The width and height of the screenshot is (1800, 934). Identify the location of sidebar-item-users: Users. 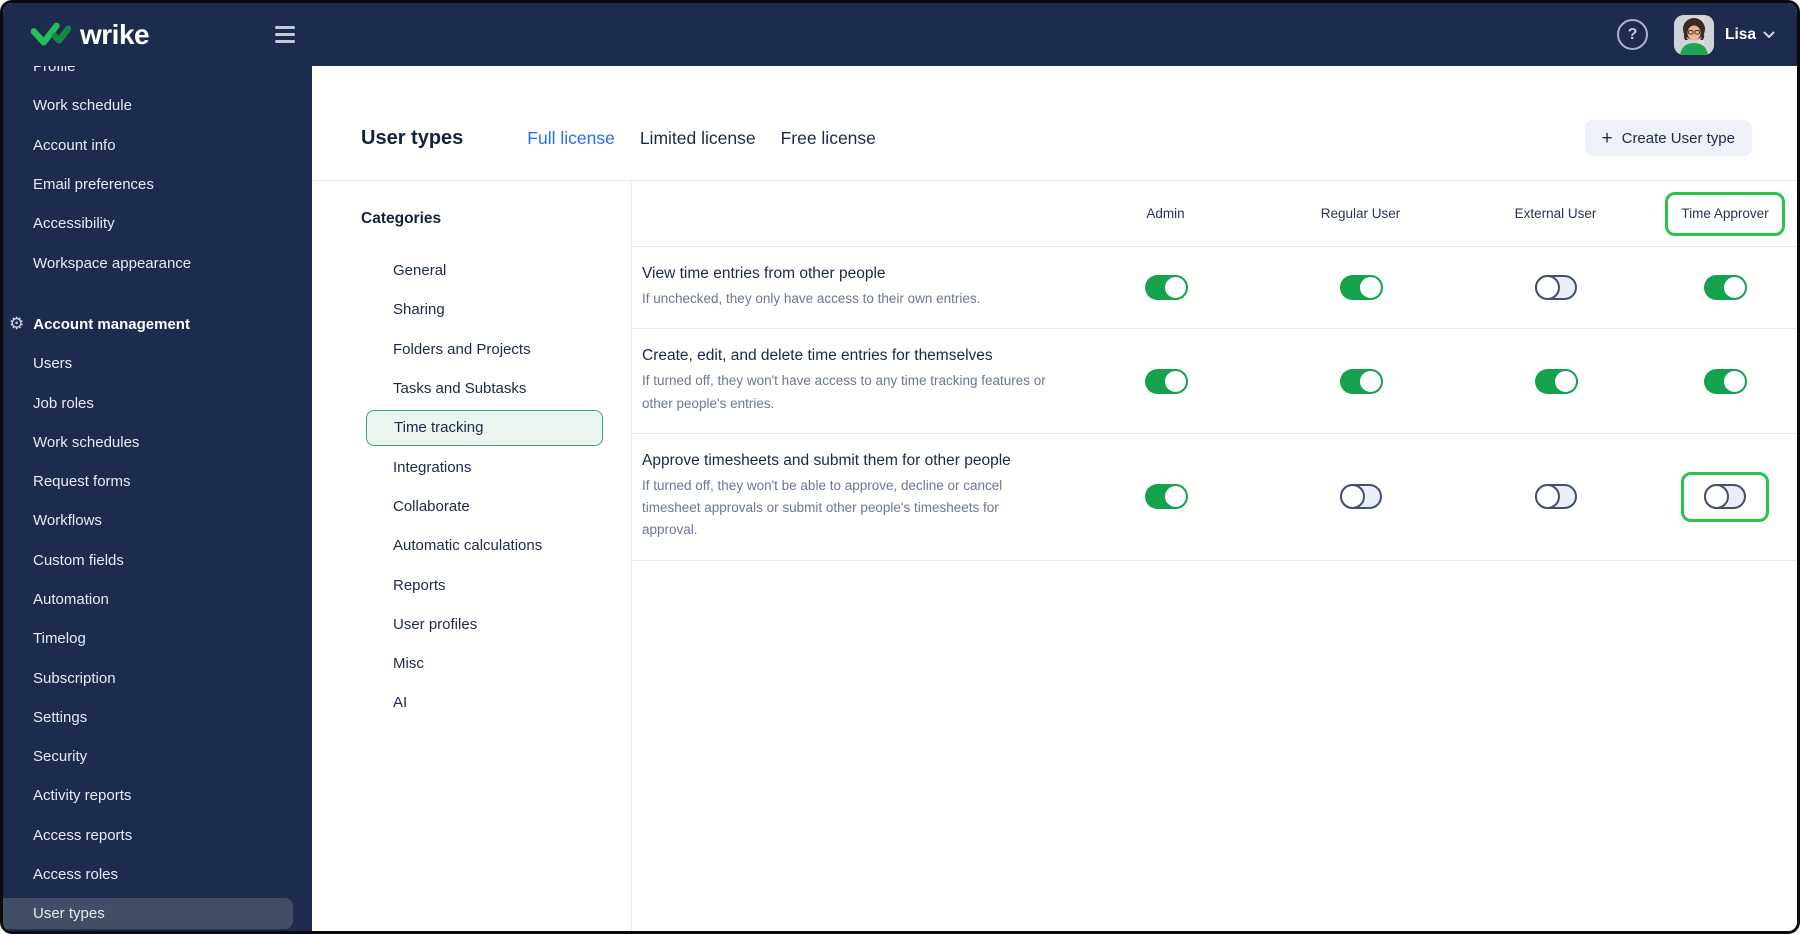
(157, 363).